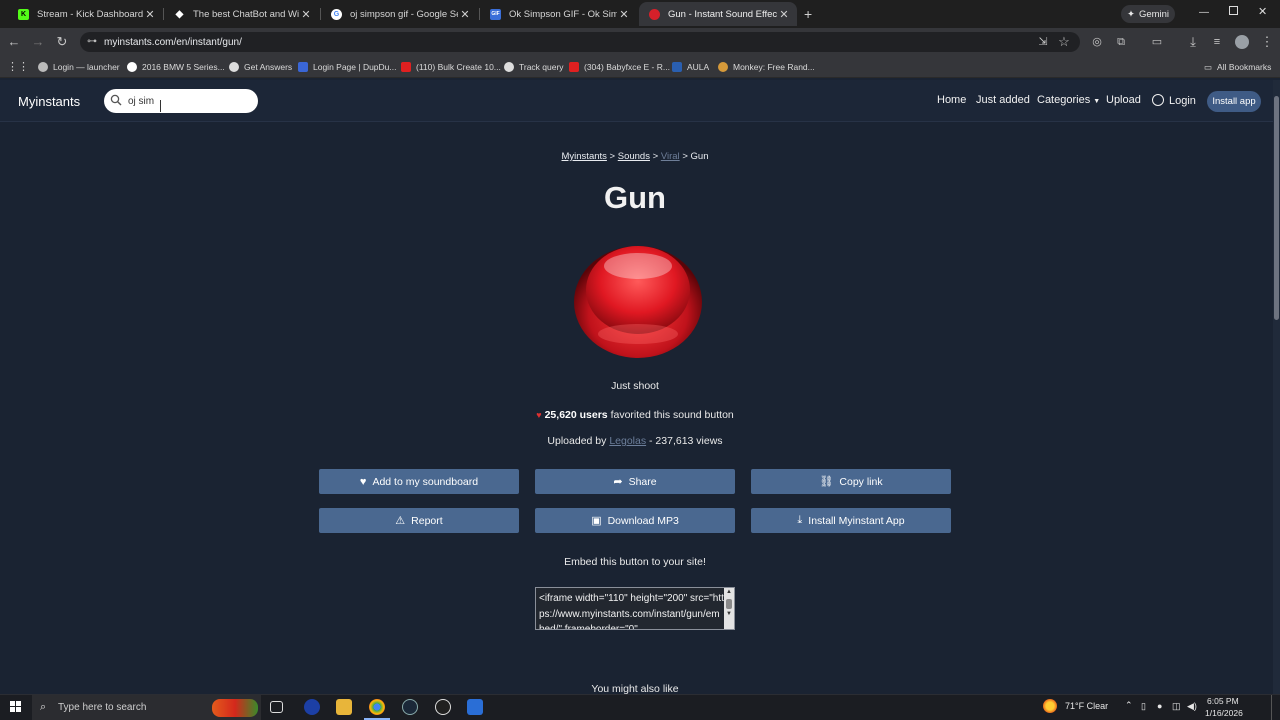  I want to click on volume-icon: ◀), so click(1192, 706).